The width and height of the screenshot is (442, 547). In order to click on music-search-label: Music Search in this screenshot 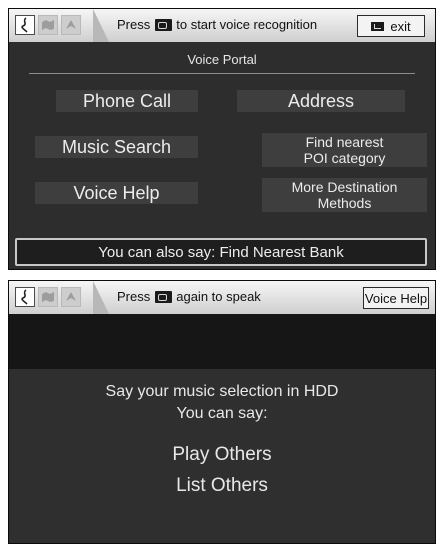, I will do `click(116, 146)`.